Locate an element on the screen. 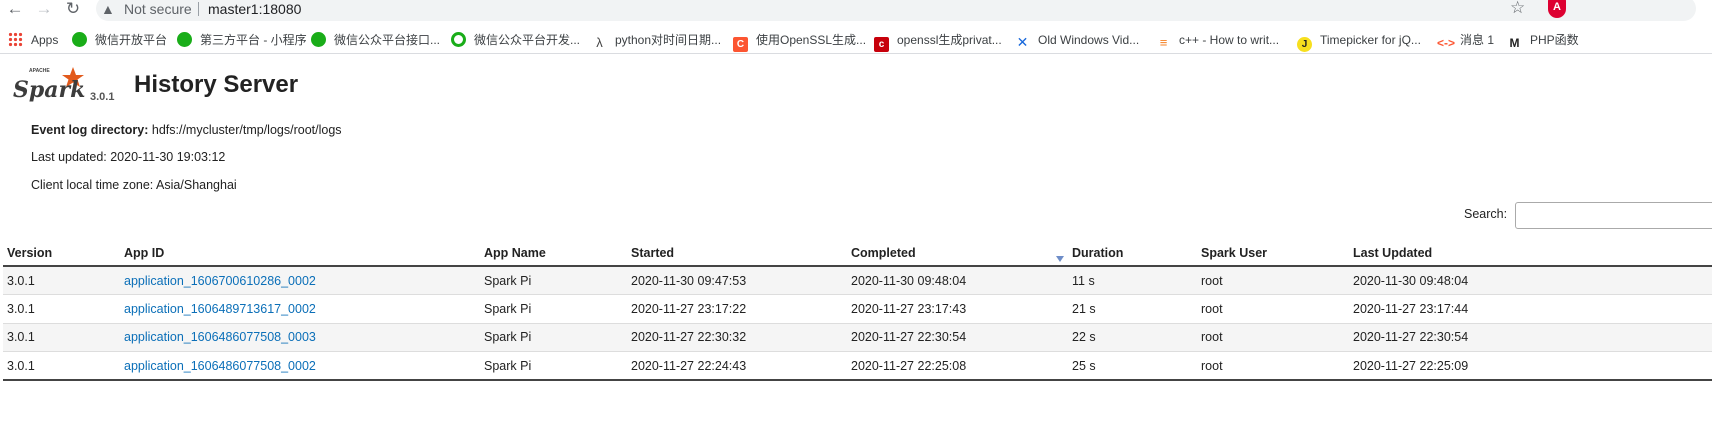 Image resolution: width=1712 pixels, height=426 pixels. angular-extension-icon: A is located at coordinates (1557, 9).